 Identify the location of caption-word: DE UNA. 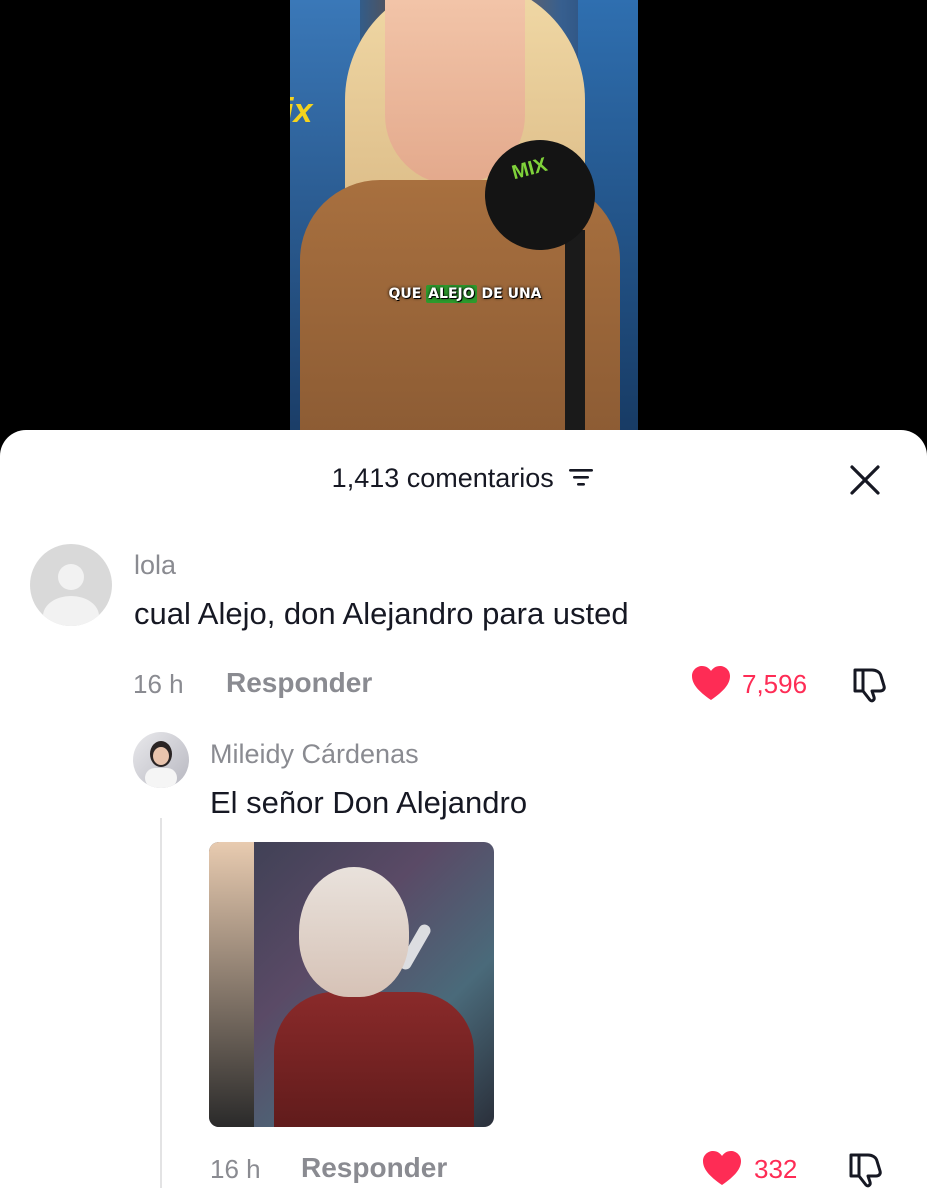
(511, 294).